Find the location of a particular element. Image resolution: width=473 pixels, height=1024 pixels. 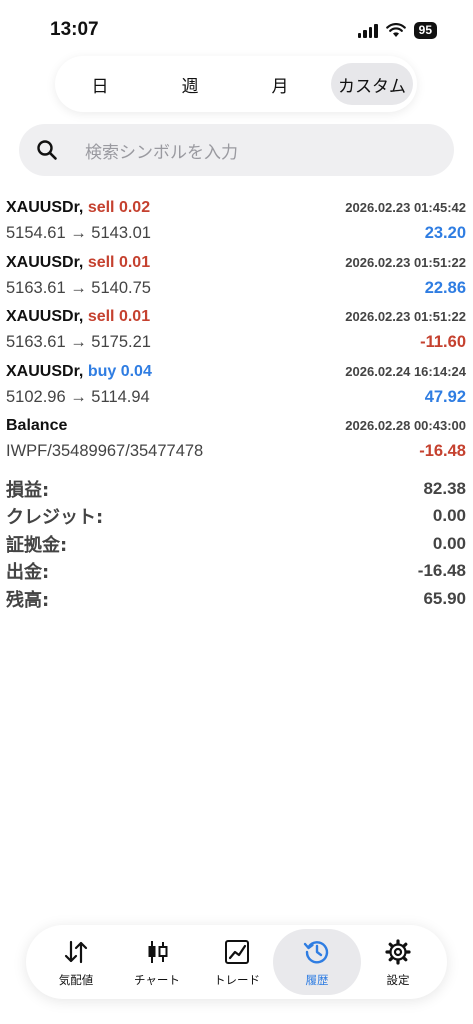

status-time: 13:07 is located at coordinates (74, 29).